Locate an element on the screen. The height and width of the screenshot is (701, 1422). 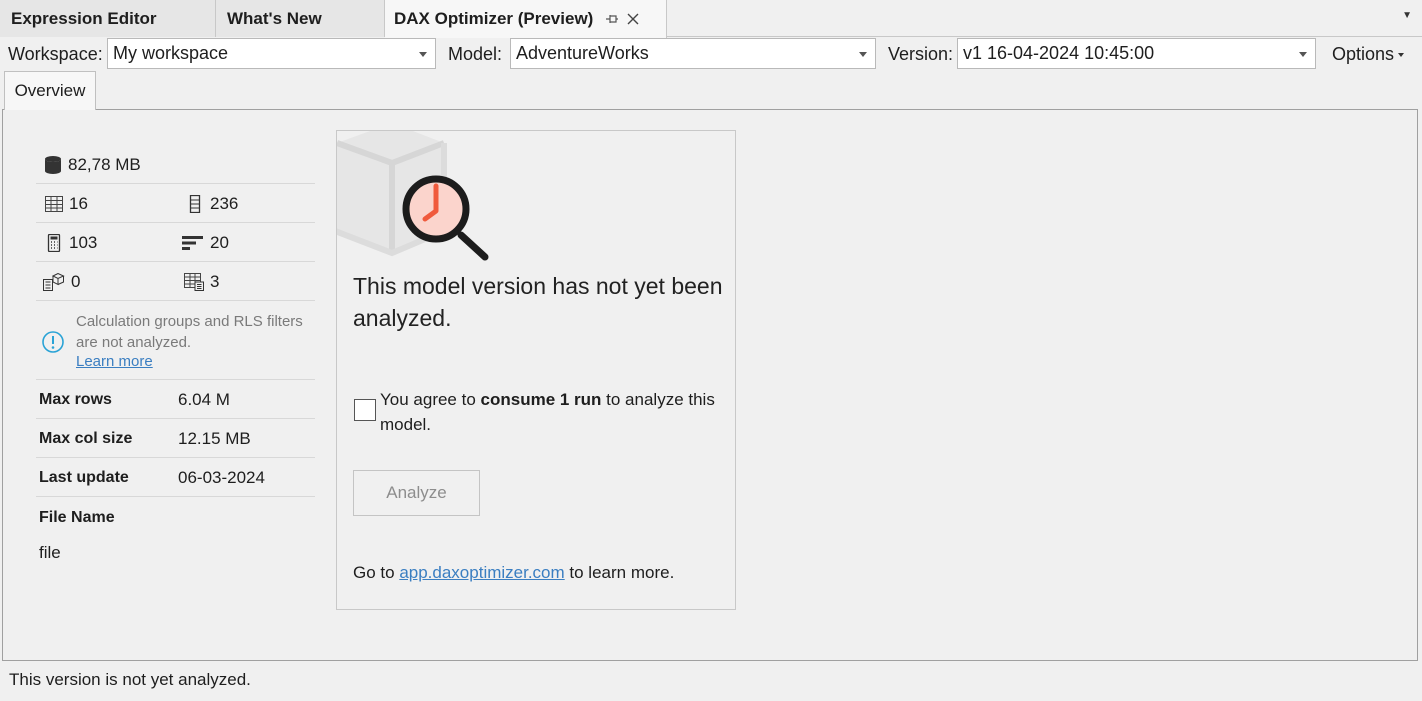
calc-items-row: 0 3 is located at coordinates (175, 281).